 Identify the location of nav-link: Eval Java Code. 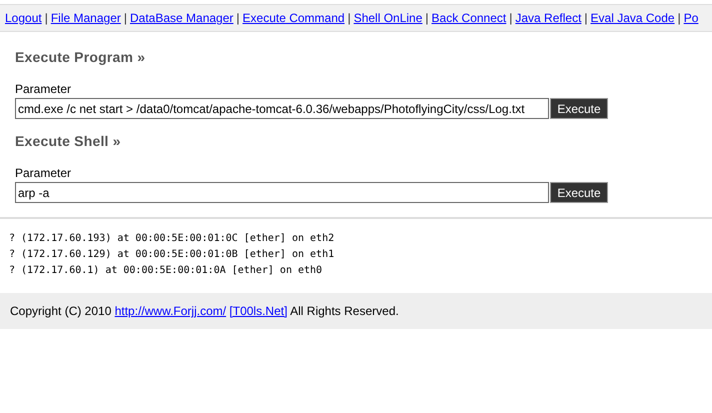
(632, 18).